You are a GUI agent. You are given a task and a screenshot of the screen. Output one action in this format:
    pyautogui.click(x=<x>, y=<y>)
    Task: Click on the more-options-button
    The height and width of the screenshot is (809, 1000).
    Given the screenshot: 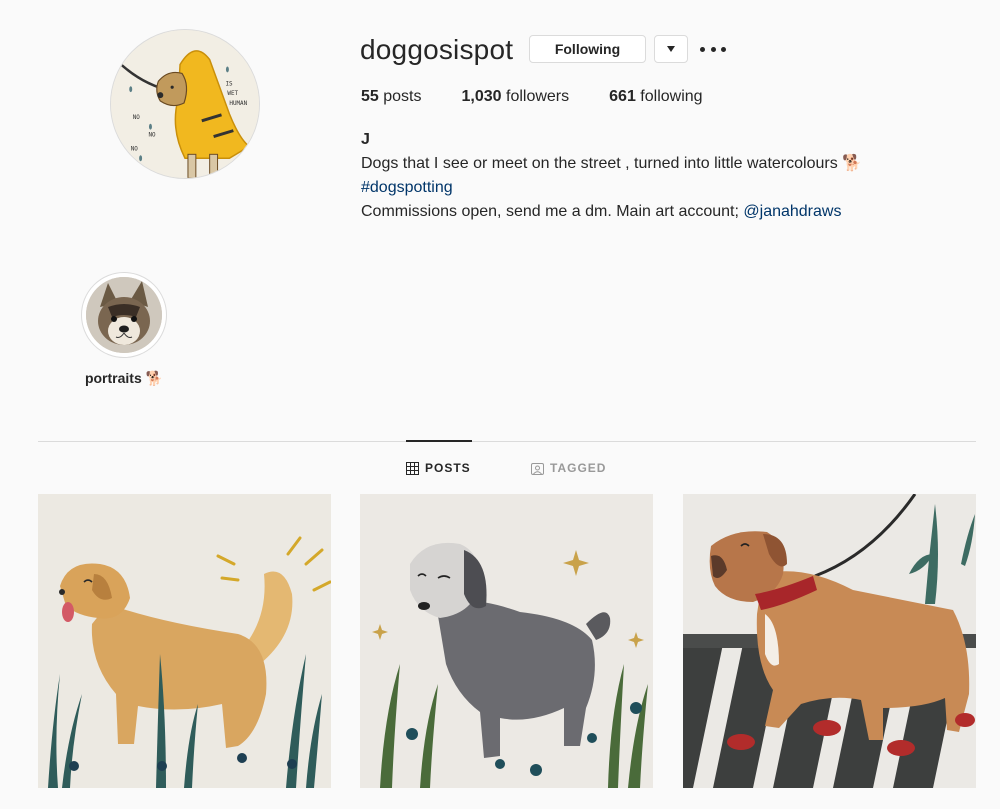 What is the action you would take?
    pyautogui.click(x=713, y=49)
    